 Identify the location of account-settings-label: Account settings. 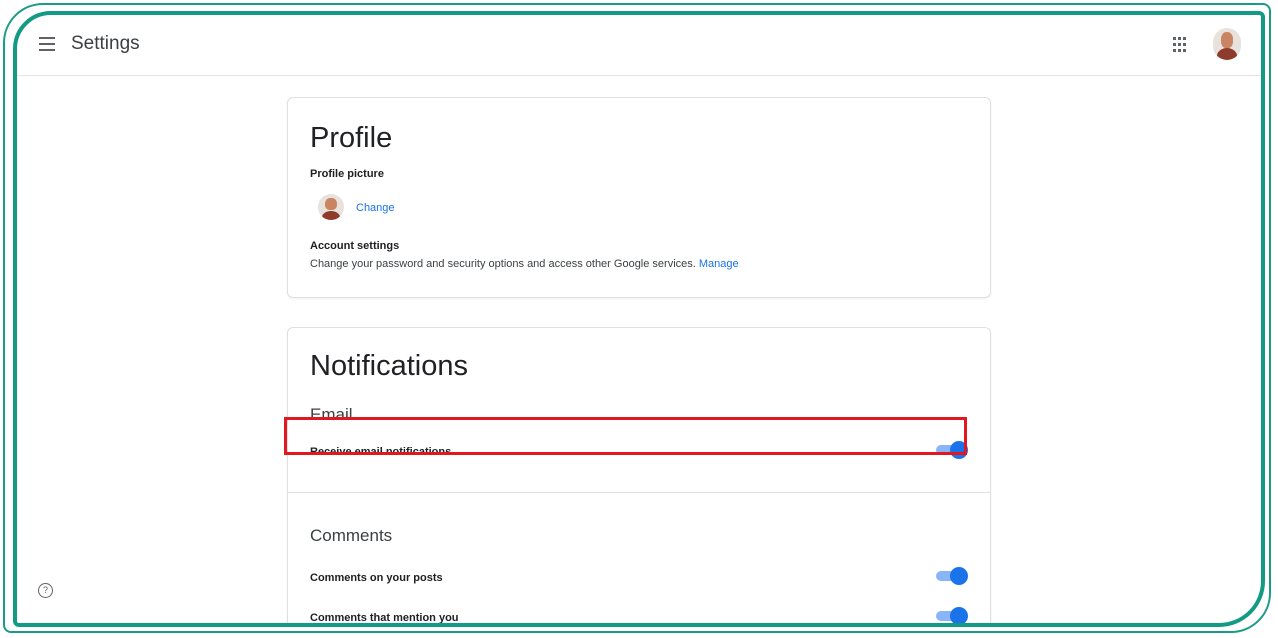
(355, 246).